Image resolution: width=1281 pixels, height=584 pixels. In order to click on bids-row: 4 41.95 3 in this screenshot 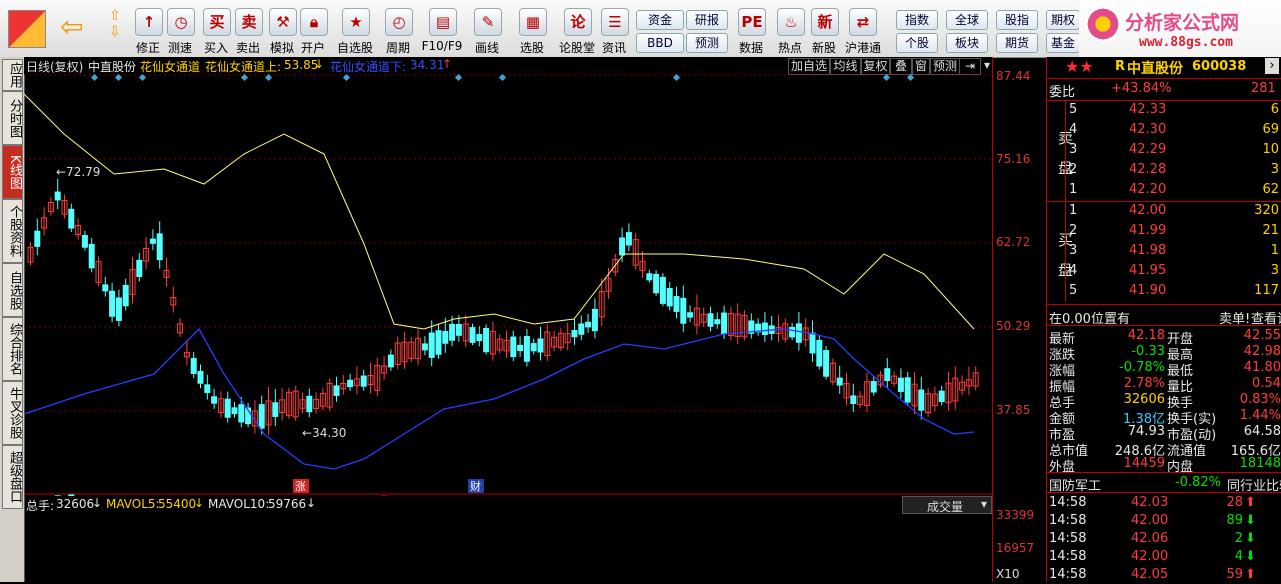, I will do `click(1164, 271)`.